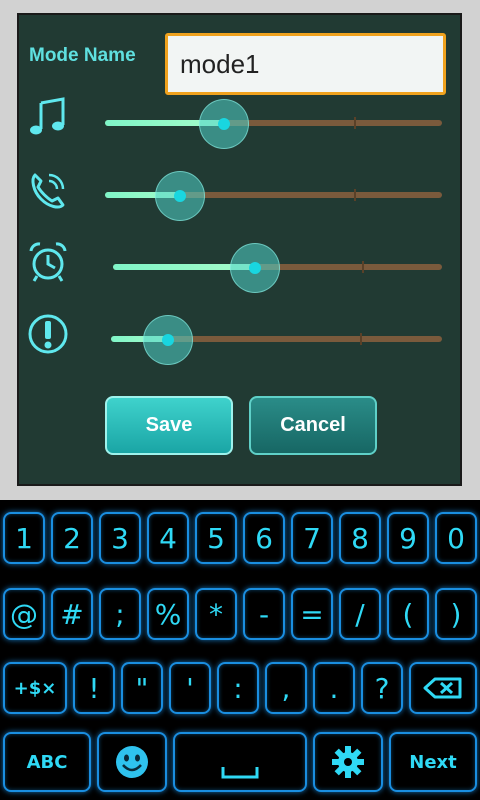  Describe the element at coordinates (312, 538) in the screenshot. I see `key: 7` at that location.